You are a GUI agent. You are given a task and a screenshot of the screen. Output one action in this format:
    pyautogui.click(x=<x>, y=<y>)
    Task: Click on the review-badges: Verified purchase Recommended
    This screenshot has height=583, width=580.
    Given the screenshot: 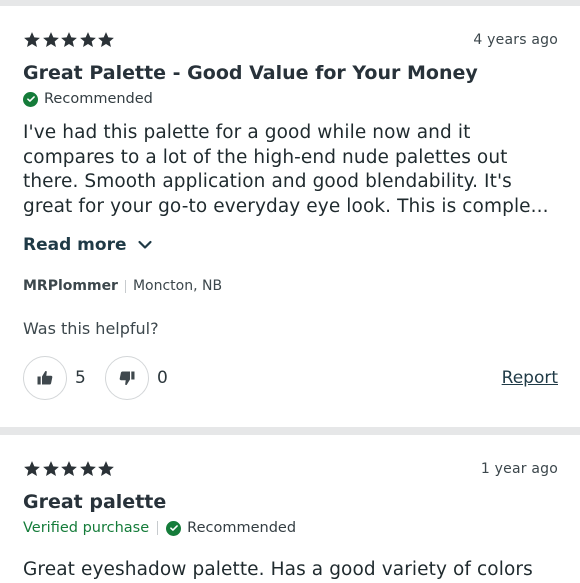 What is the action you would take?
    pyautogui.click(x=290, y=528)
    